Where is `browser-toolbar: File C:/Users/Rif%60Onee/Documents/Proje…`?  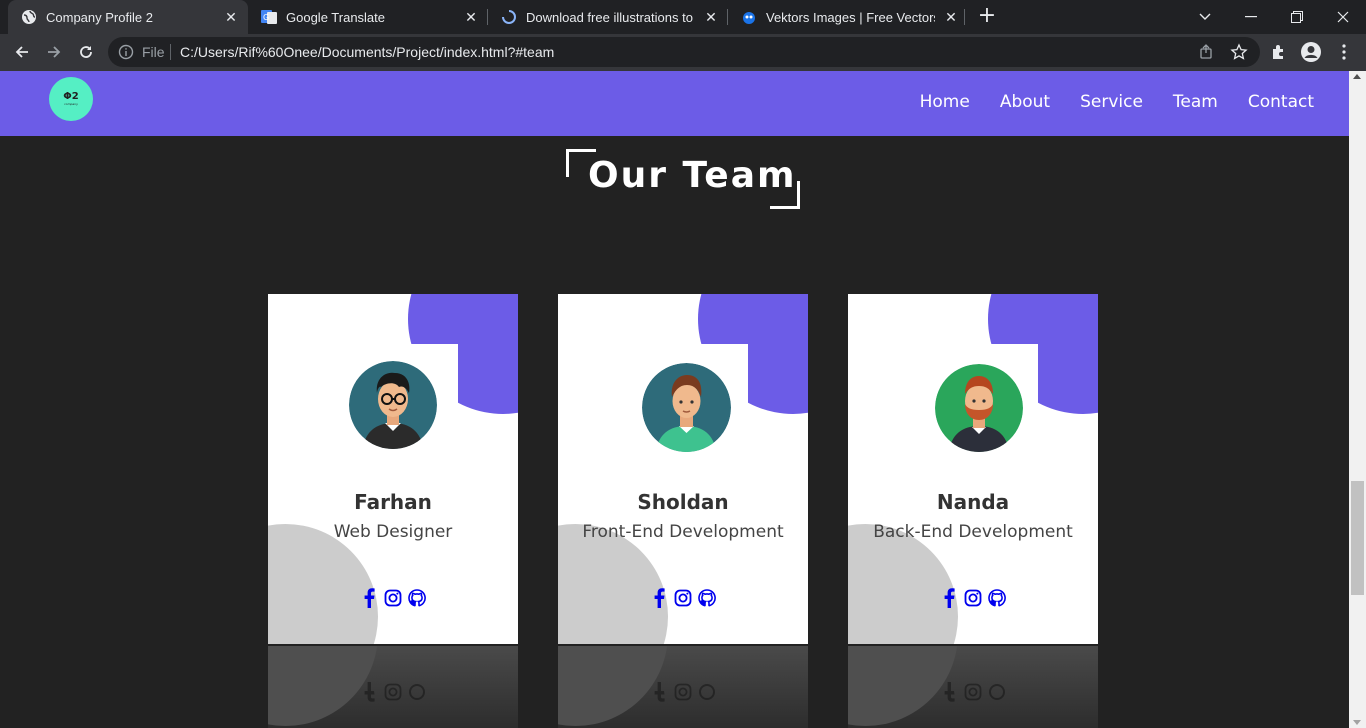
browser-toolbar: File C:/Users/Rif%60Onee/Documents/Proje… is located at coordinates (683, 52).